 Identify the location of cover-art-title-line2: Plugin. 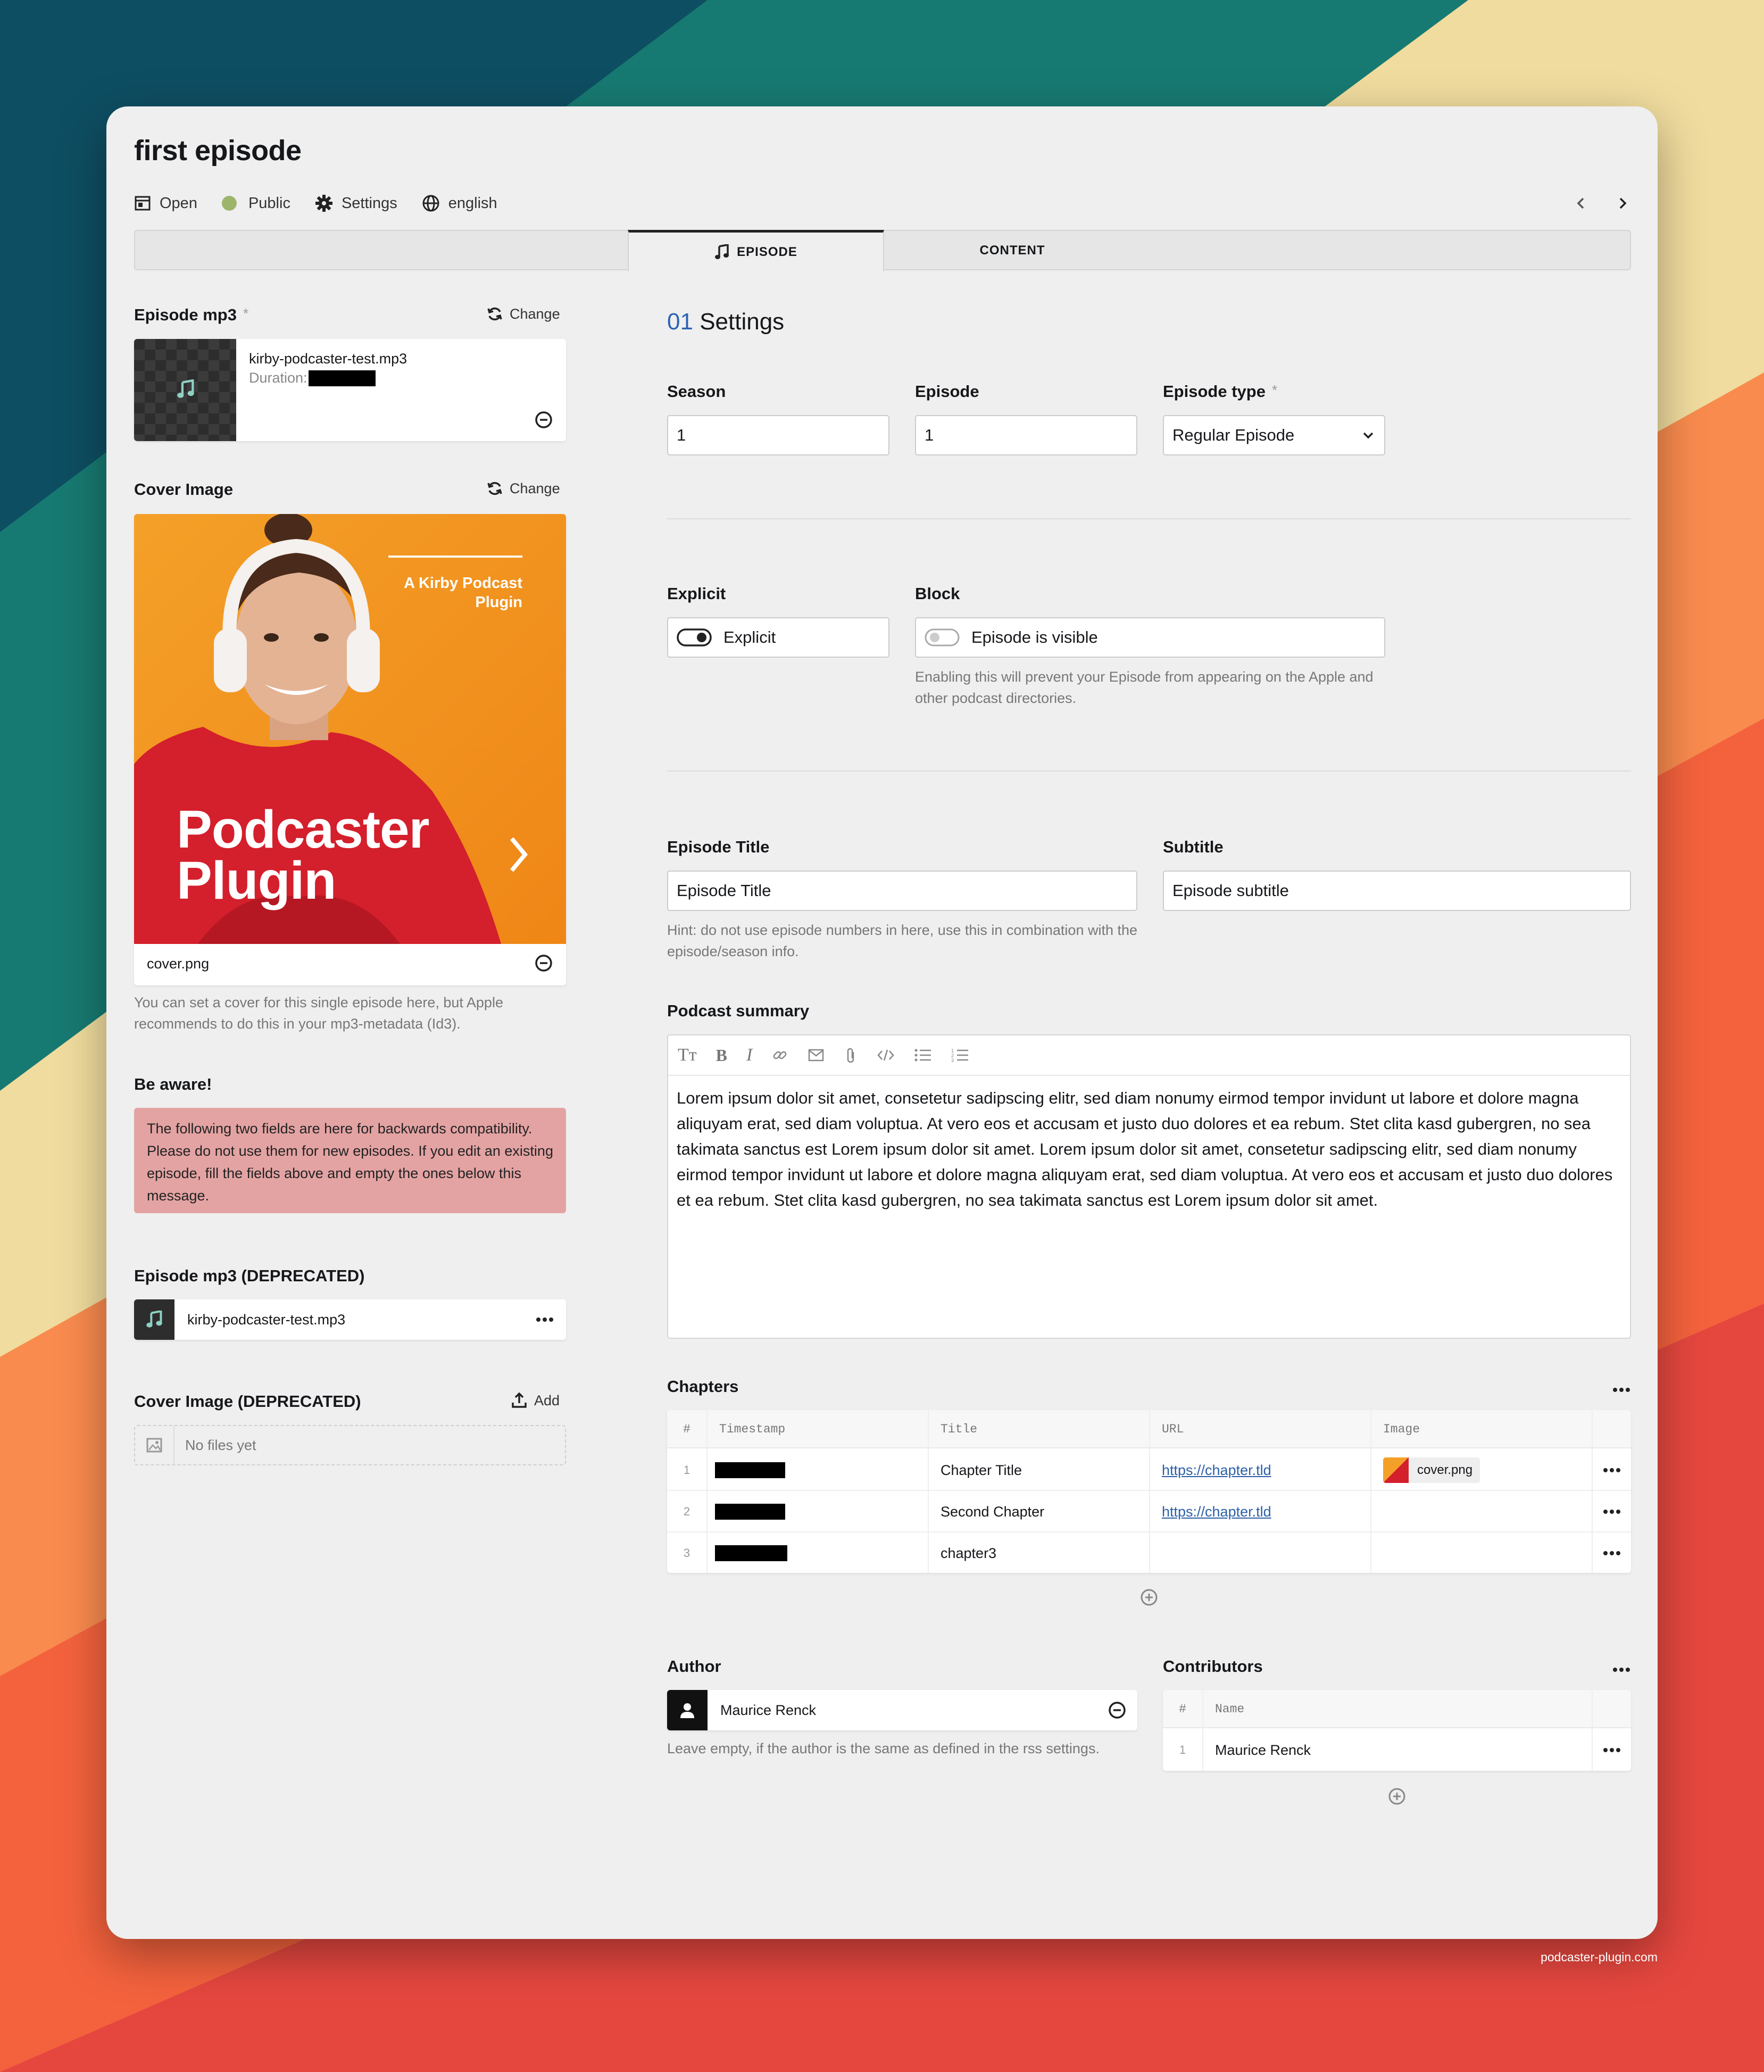
(257, 881).